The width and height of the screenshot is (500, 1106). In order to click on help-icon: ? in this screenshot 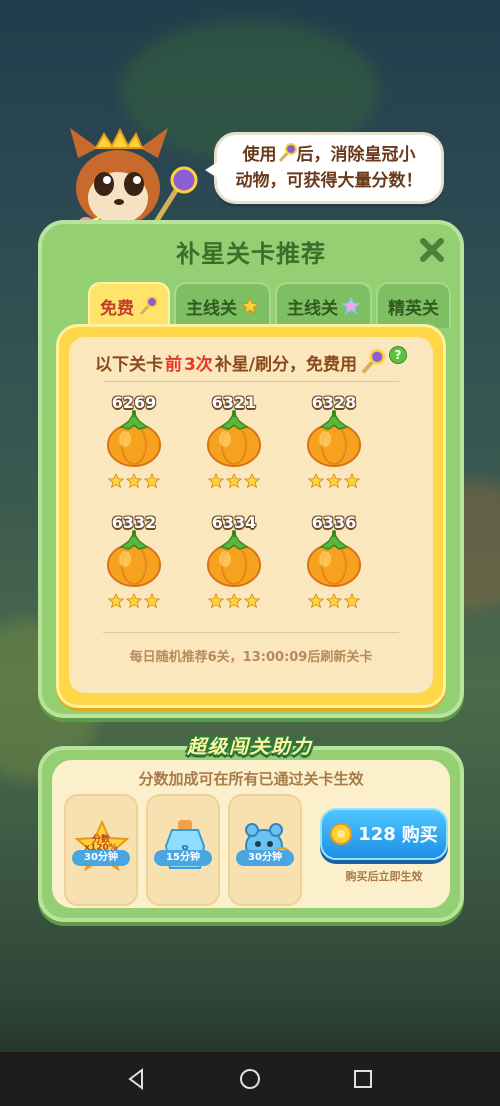, I will do `click(398, 355)`.